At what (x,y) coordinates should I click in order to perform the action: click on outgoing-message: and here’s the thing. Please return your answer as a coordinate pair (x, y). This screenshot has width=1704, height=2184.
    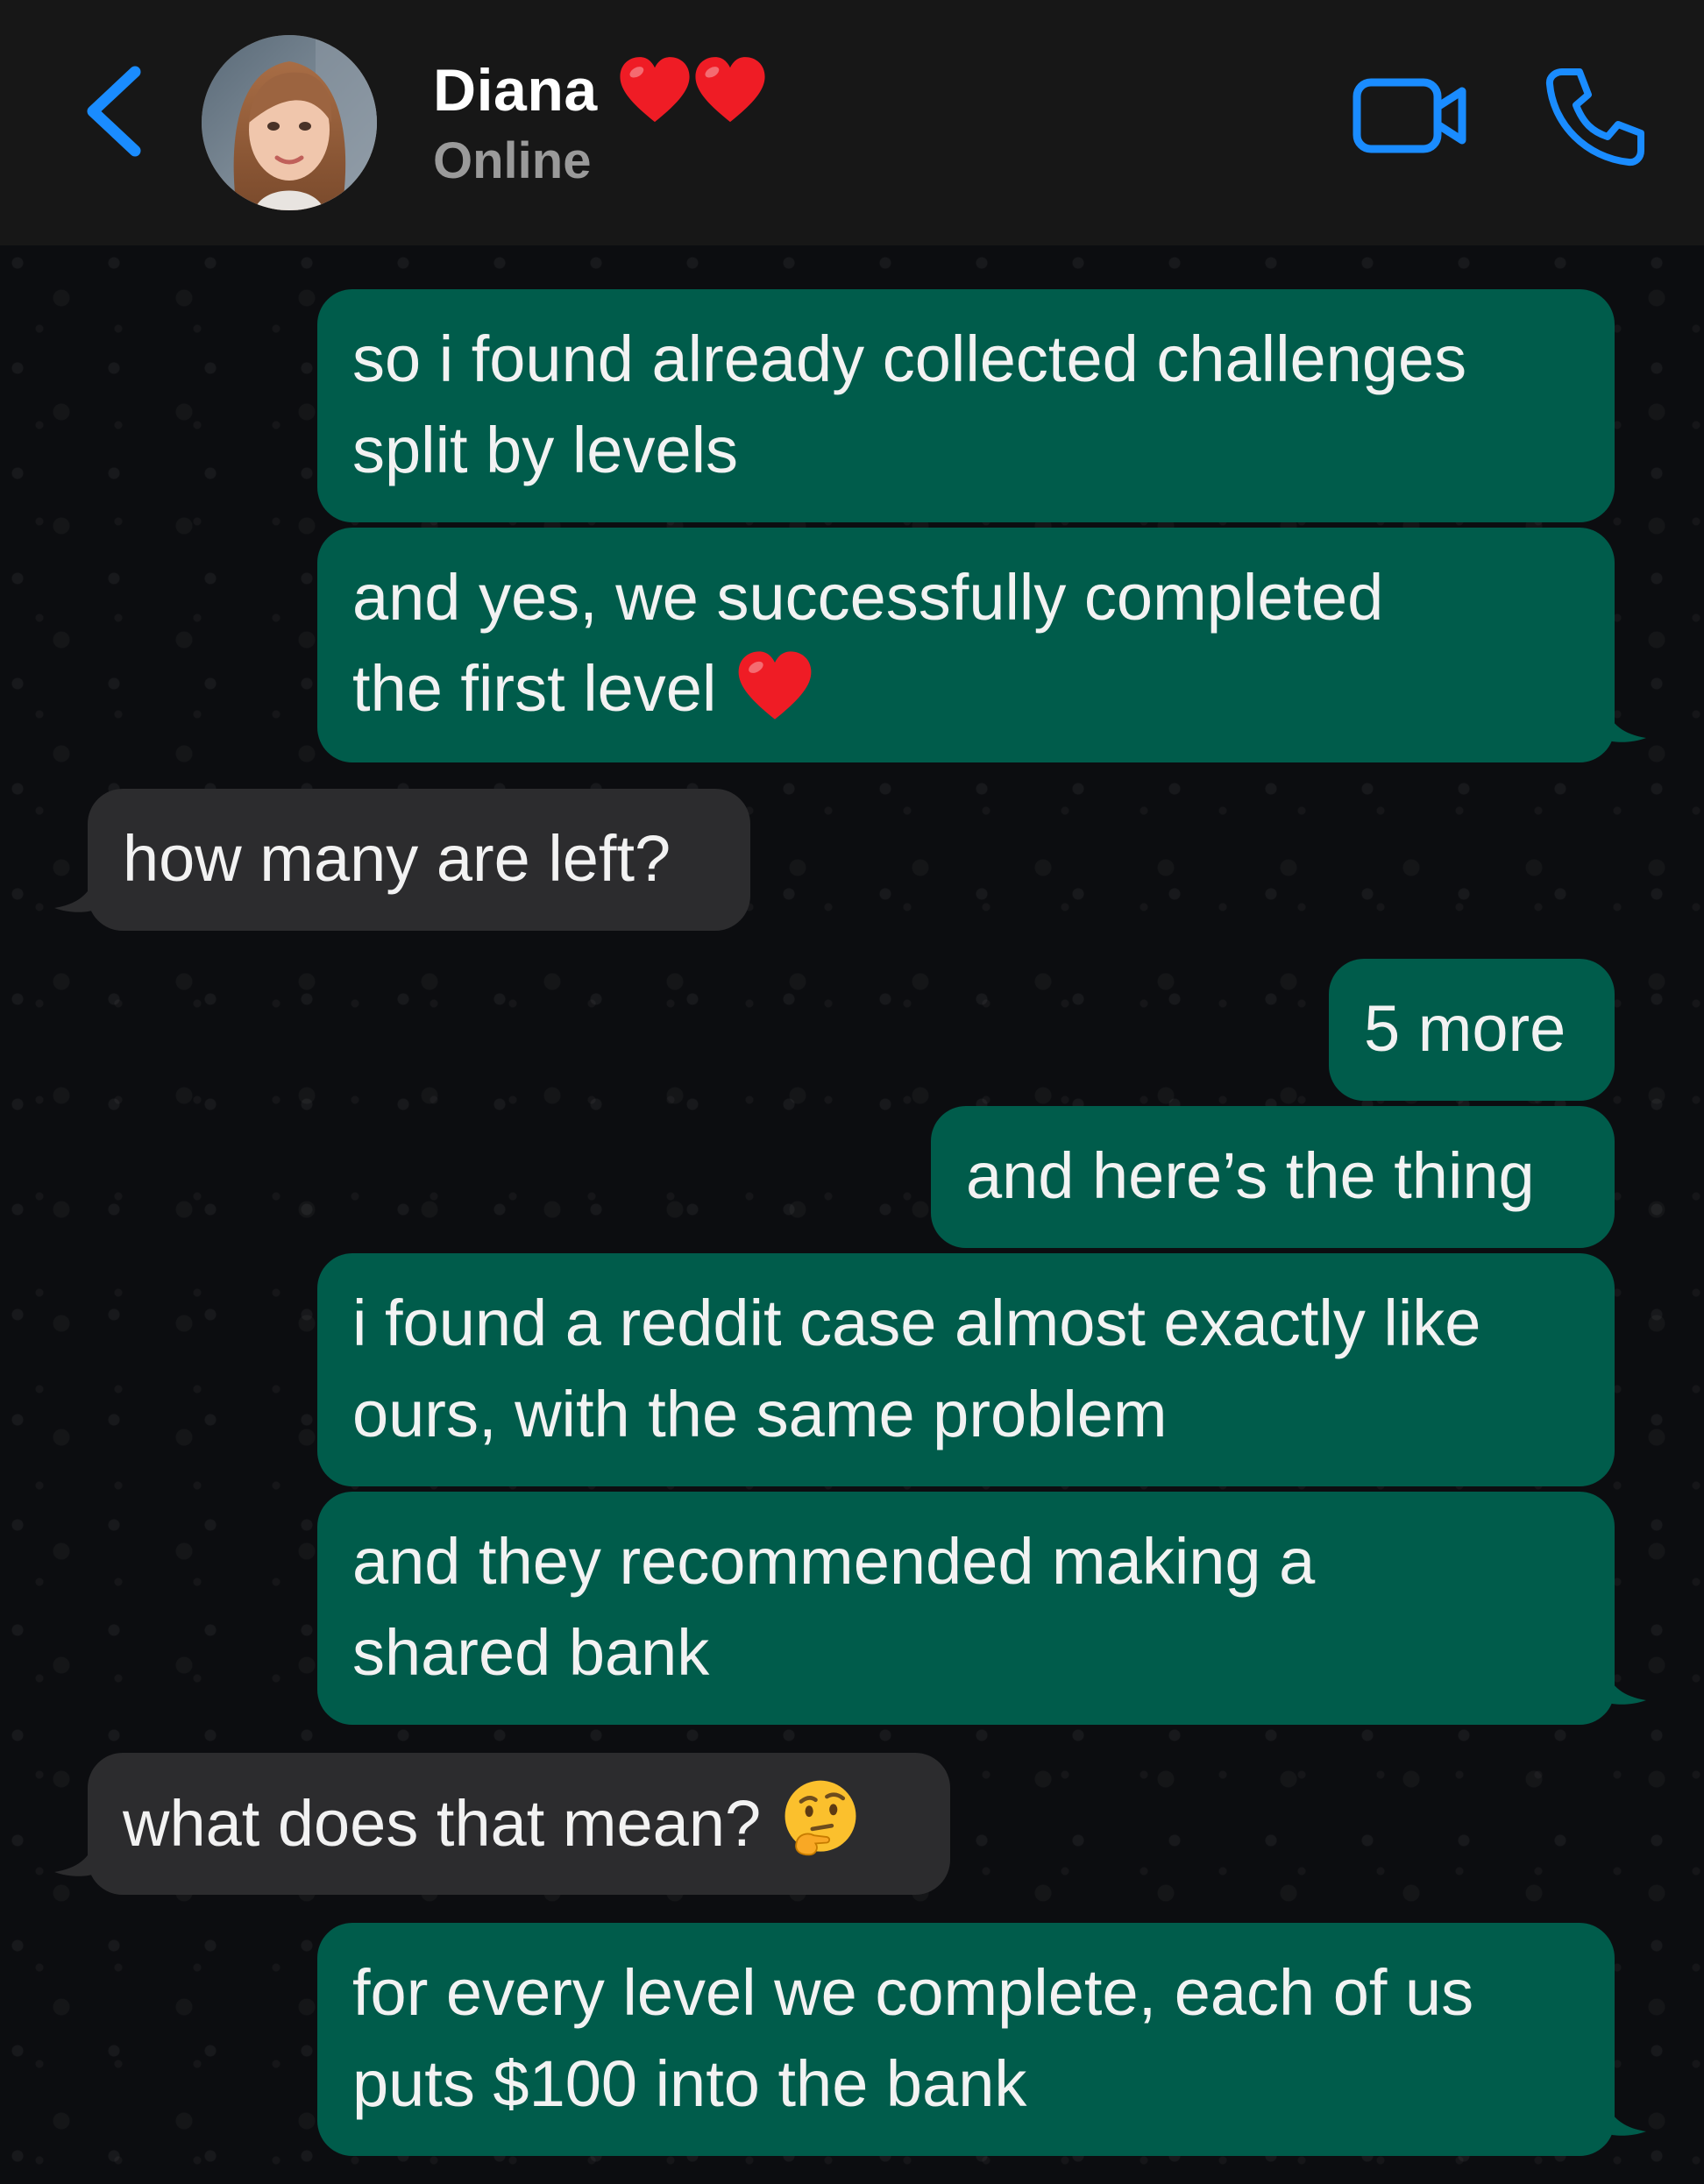
    Looking at the image, I should click on (1273, 1177).